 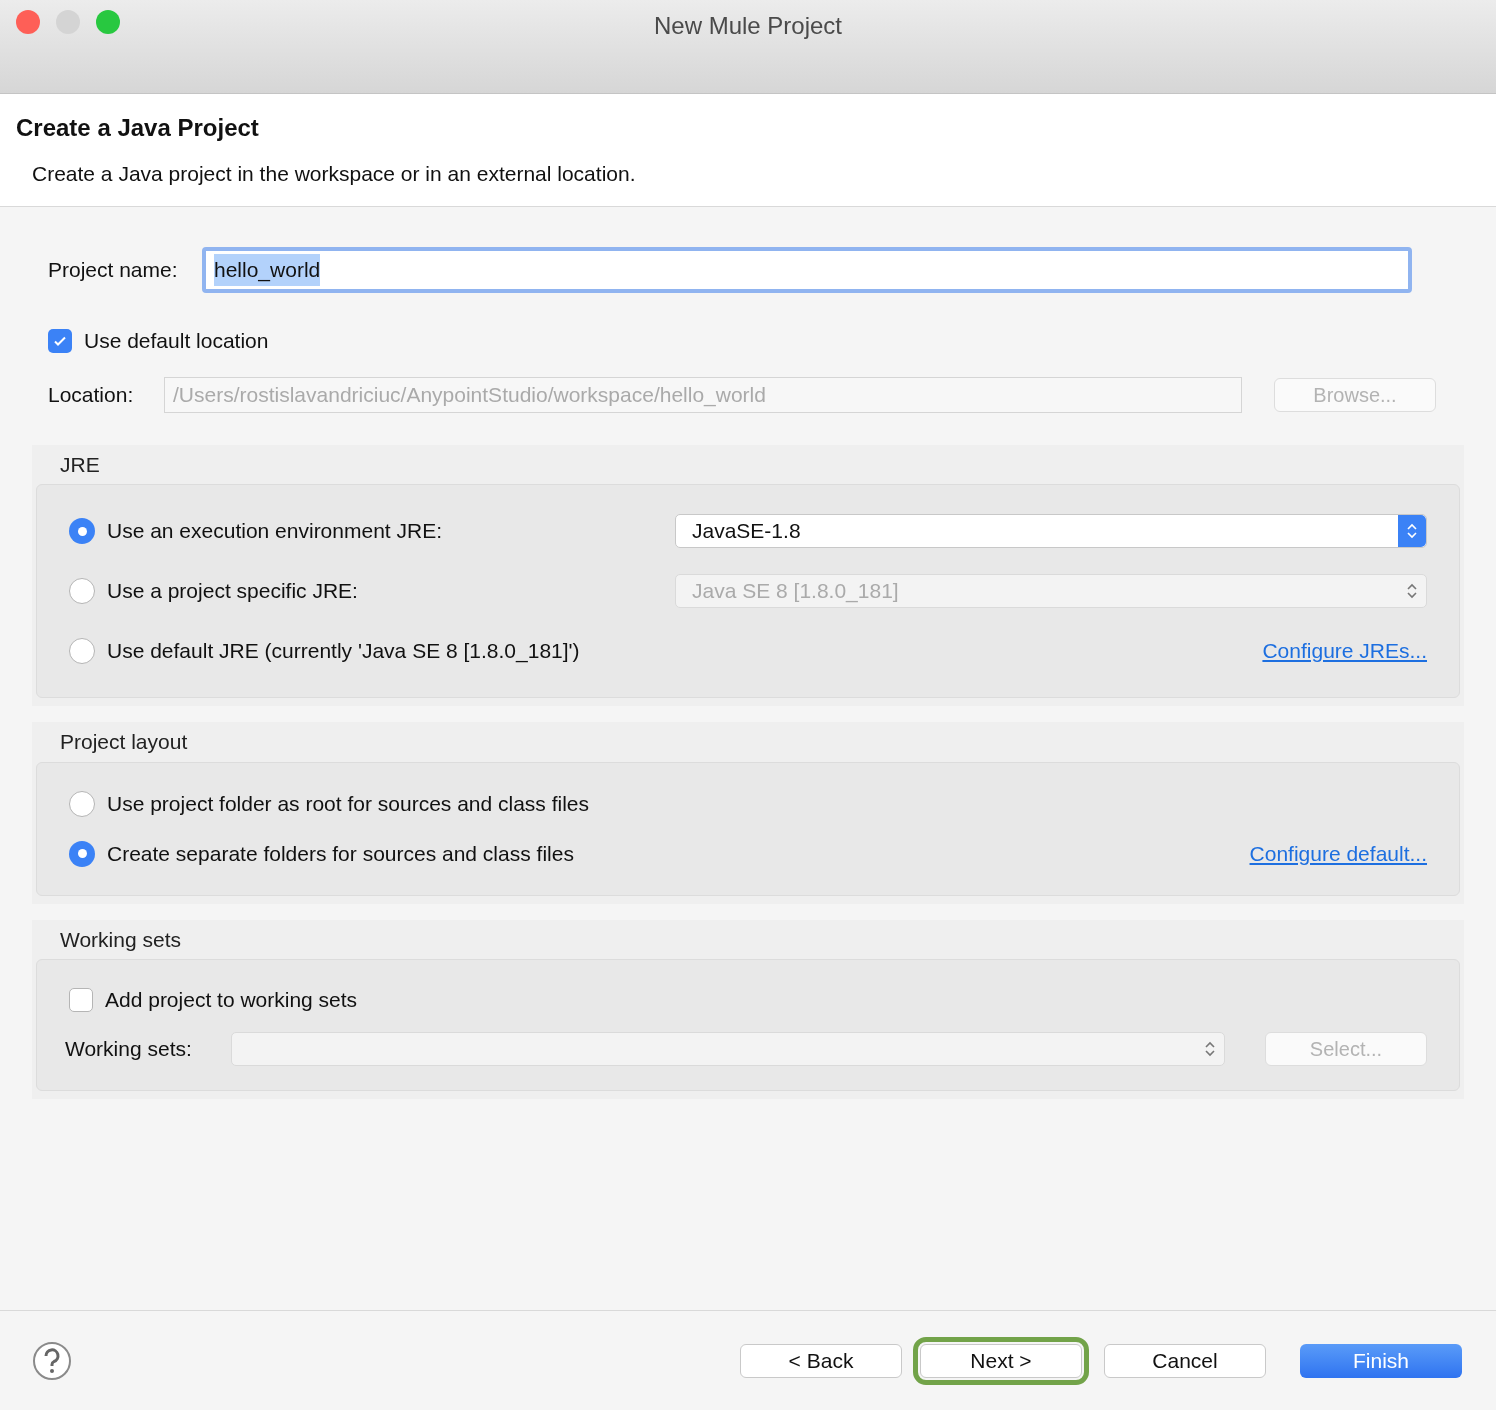 I want to click on page-title: Create a Java Project, so click(x=138, y=128).